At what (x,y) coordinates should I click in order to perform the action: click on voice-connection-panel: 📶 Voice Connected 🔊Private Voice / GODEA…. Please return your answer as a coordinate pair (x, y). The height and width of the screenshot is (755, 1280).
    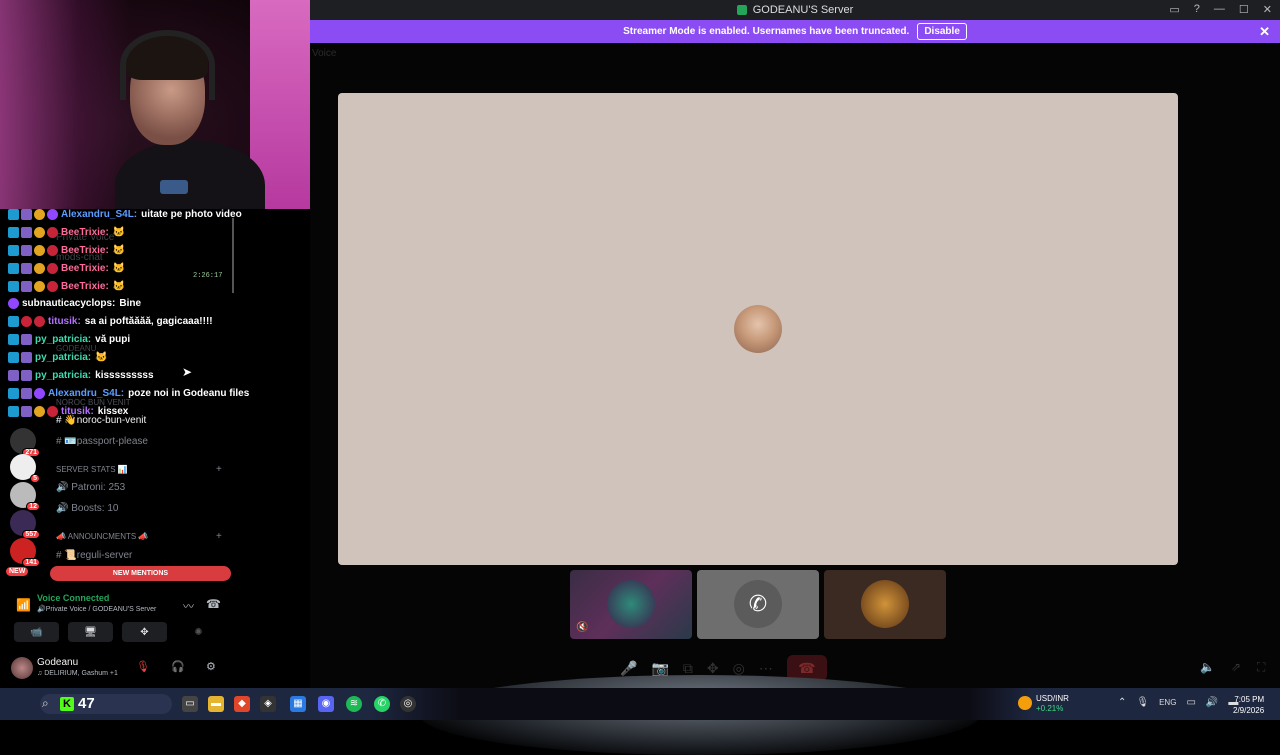
    Looking at the image, I should click on (121, 619).